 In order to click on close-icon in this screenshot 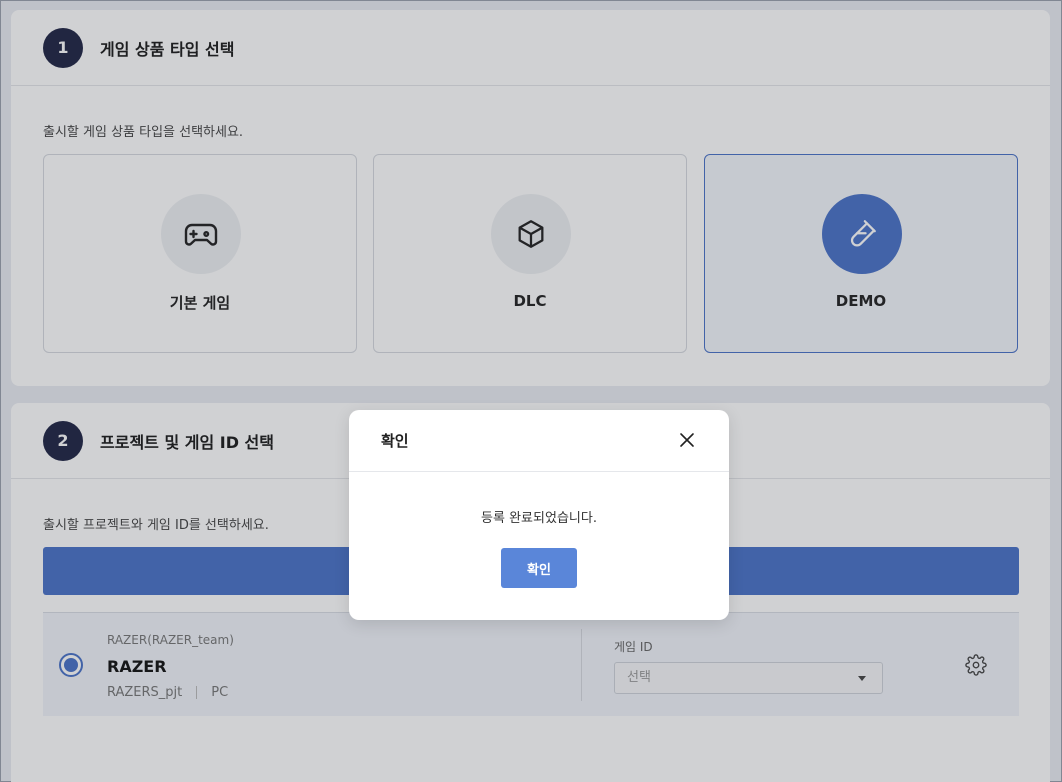, I will do `click(687, 440)`.